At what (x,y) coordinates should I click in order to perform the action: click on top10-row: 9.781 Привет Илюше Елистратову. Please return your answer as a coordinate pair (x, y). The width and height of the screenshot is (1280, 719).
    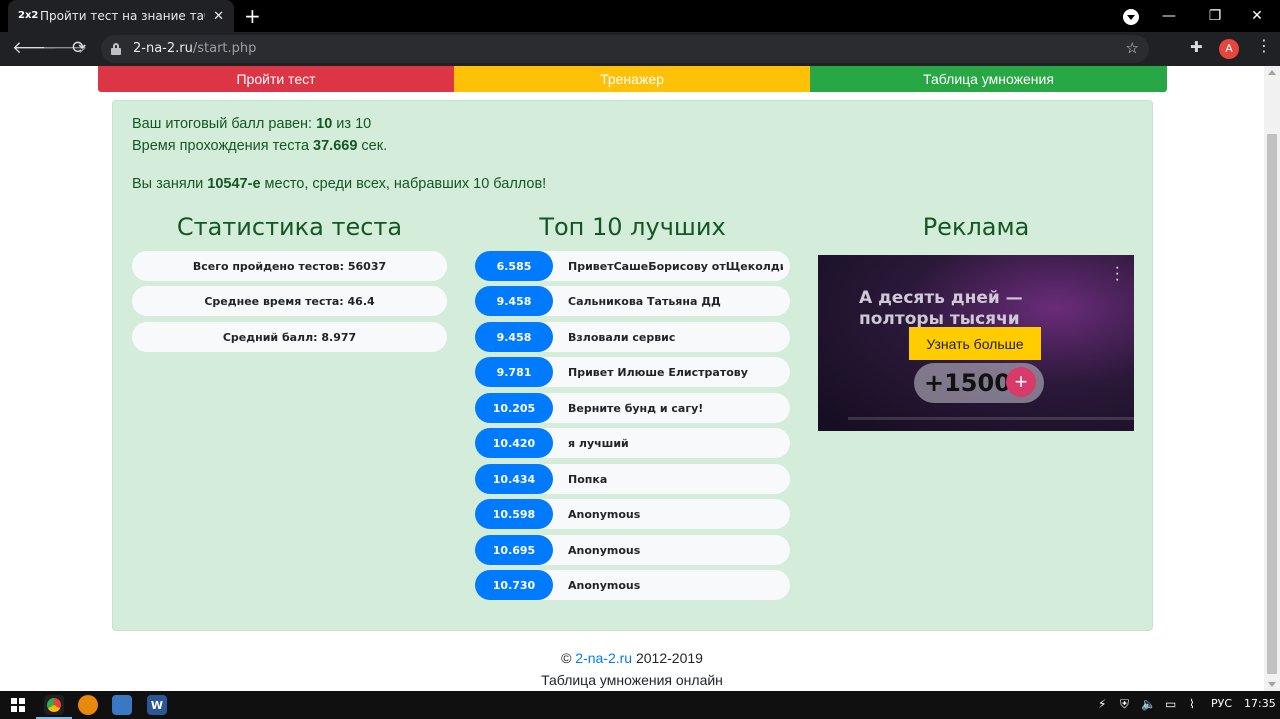
    Looking at the image, I should click on (632, 372).